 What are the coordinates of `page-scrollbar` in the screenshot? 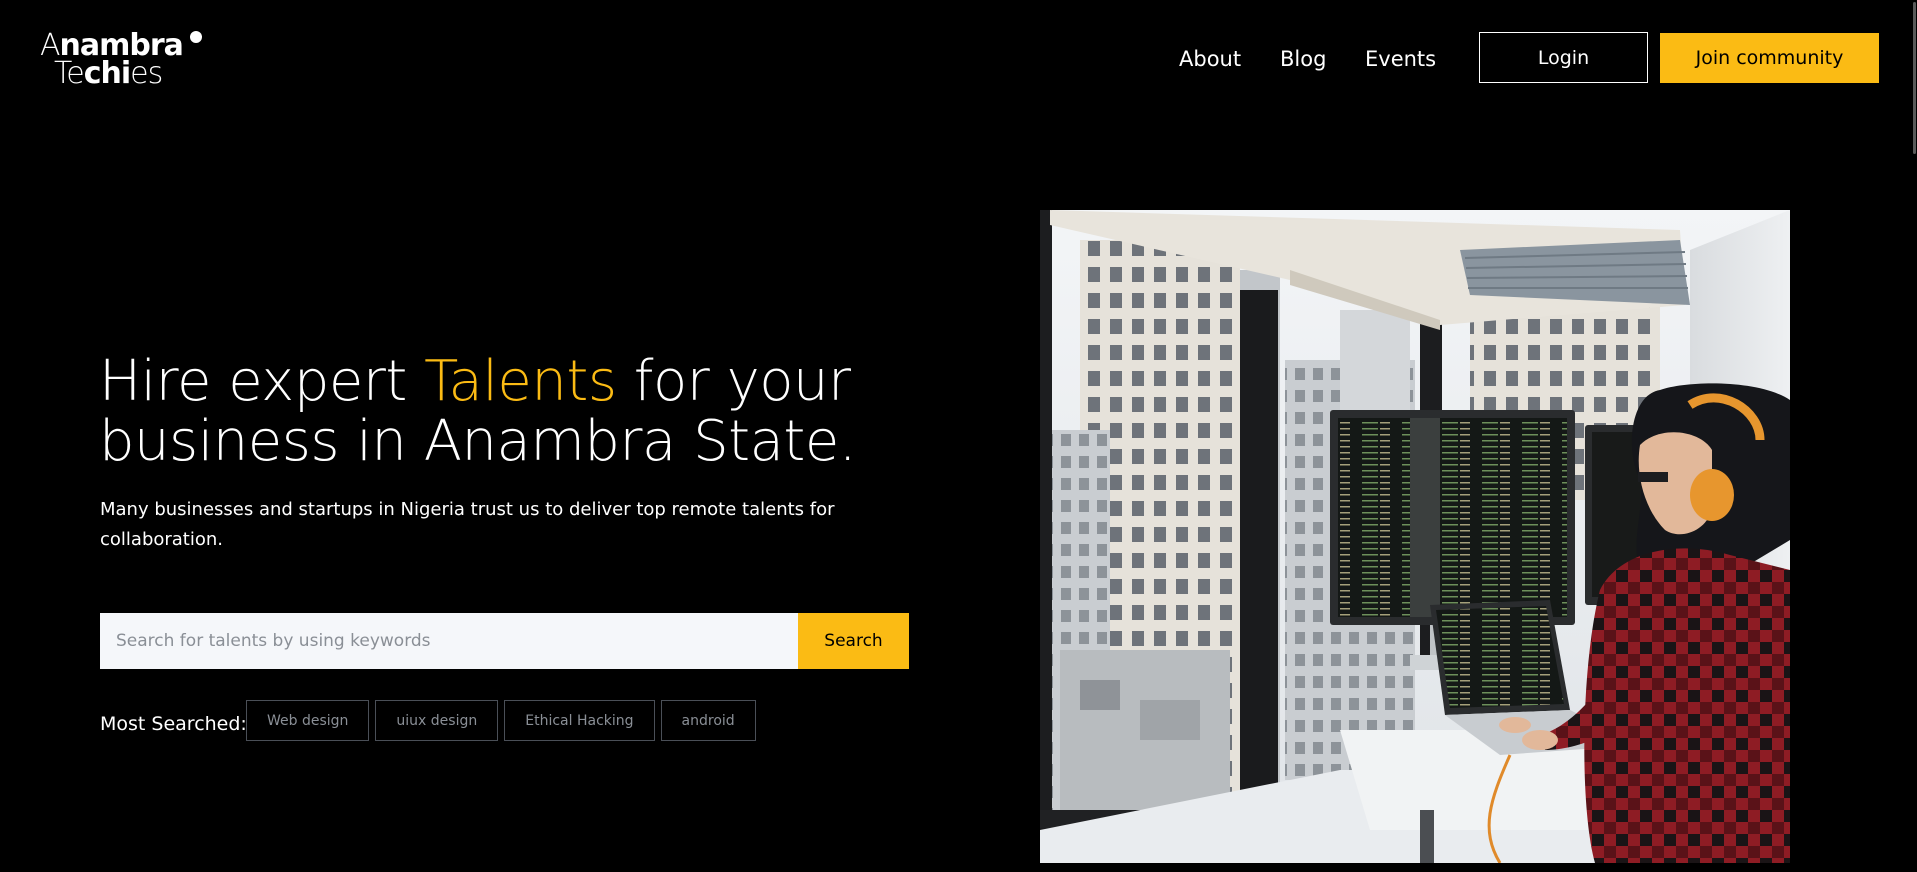 It's located at (1914, 436).